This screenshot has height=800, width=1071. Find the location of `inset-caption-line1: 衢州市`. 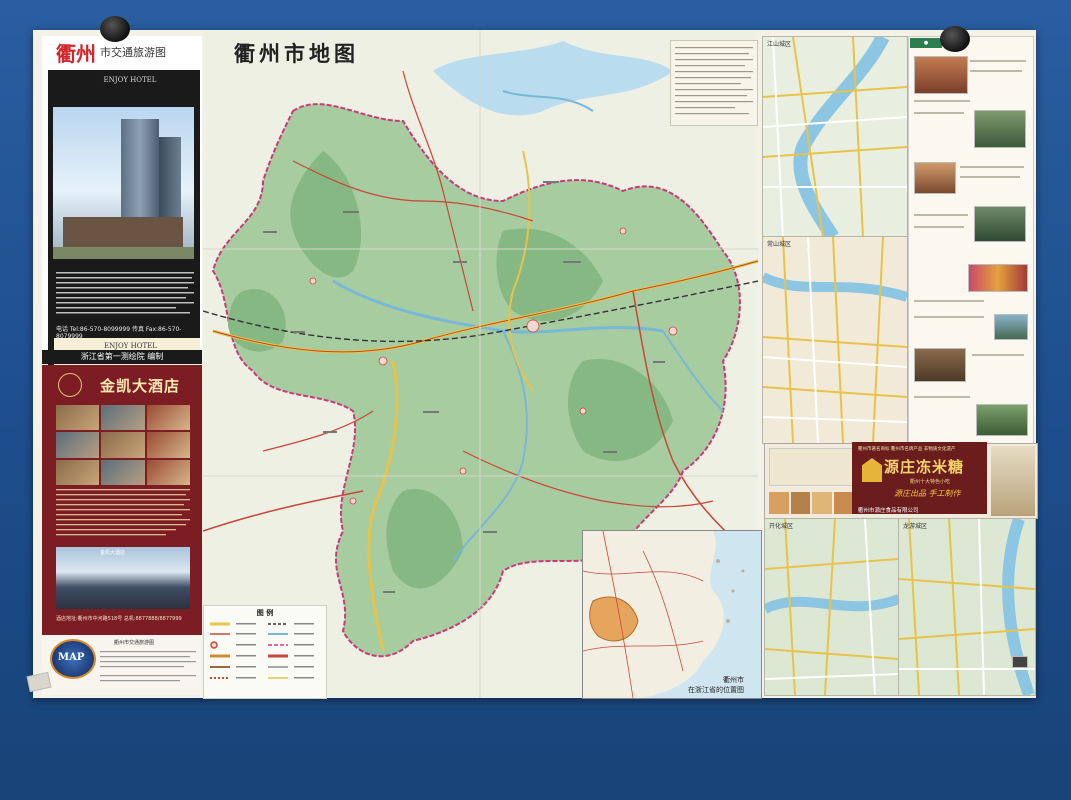

inset-caption-line1: 衢州市 is located at coordinates (733, 680).